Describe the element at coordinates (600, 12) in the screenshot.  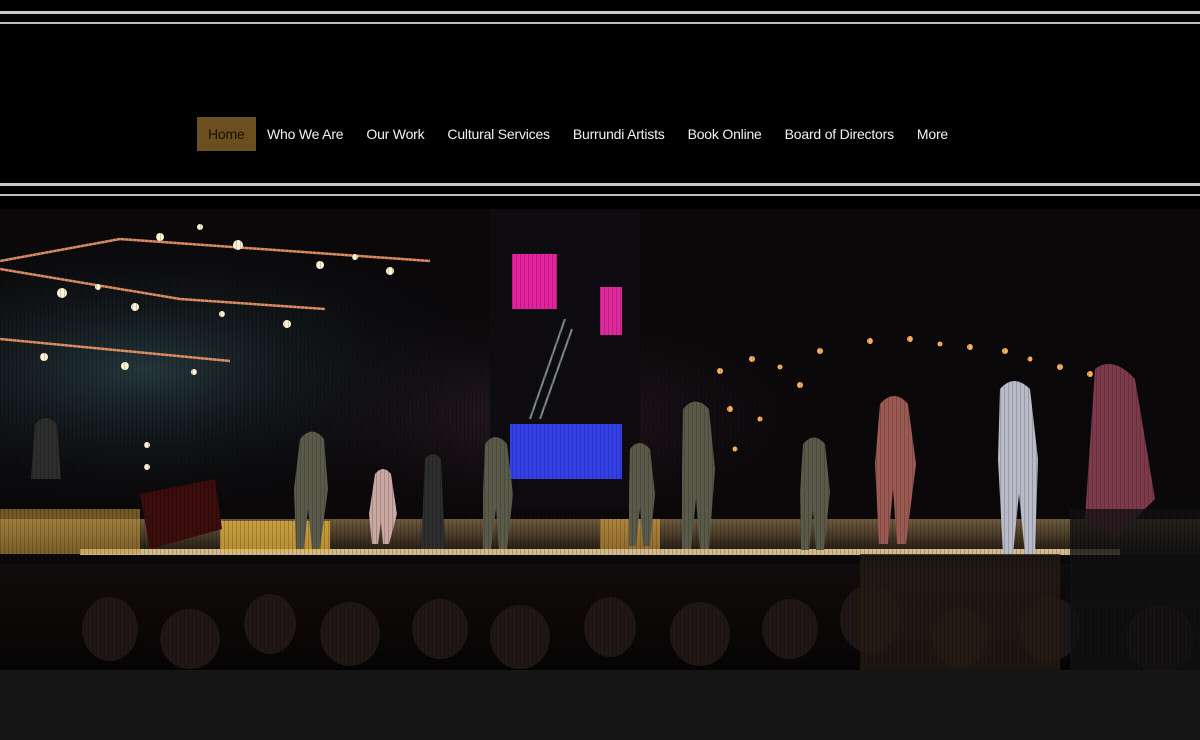
I see `header-top-rule` at that location.